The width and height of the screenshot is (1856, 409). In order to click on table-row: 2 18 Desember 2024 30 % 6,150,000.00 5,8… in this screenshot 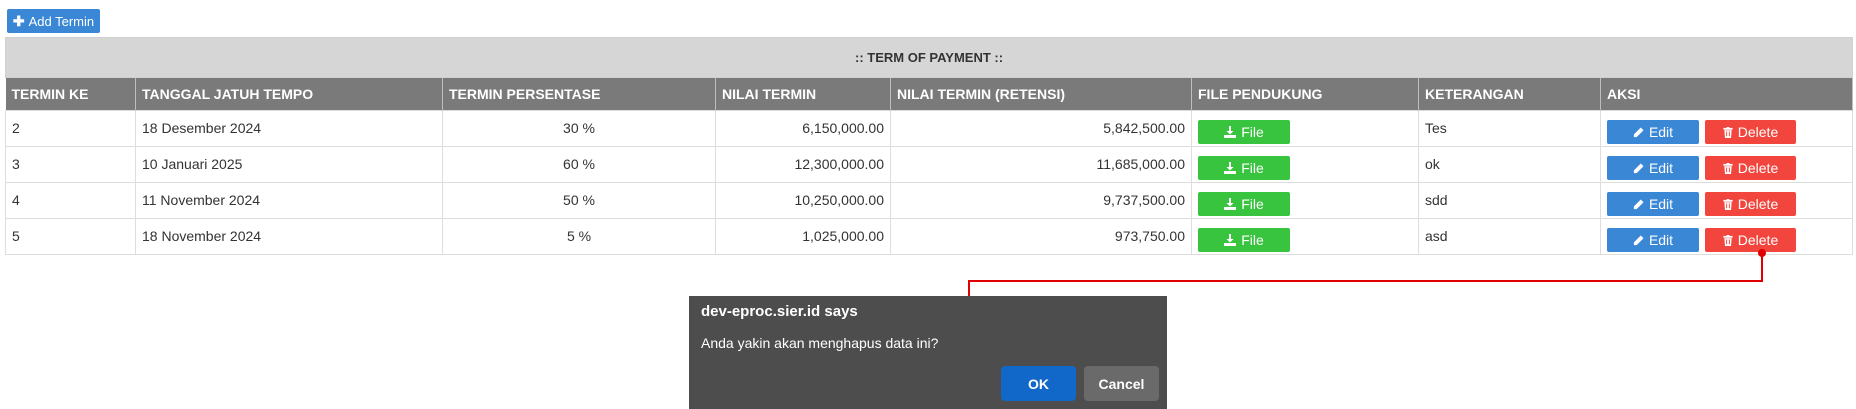, I will do `click(929, 128)`.